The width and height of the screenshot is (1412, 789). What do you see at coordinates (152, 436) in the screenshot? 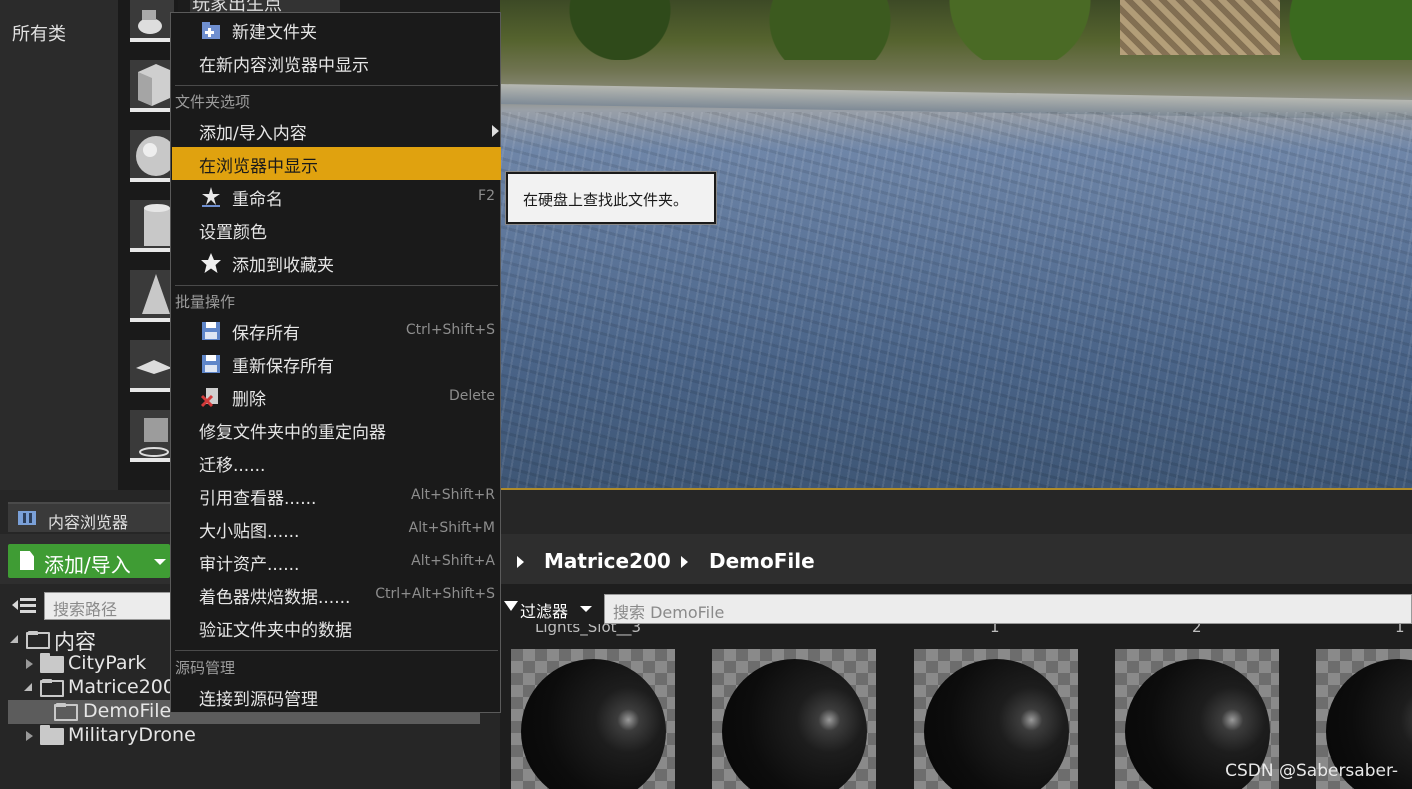
I see `box-trigger-thumbnail` at bounding box center [152, 436].